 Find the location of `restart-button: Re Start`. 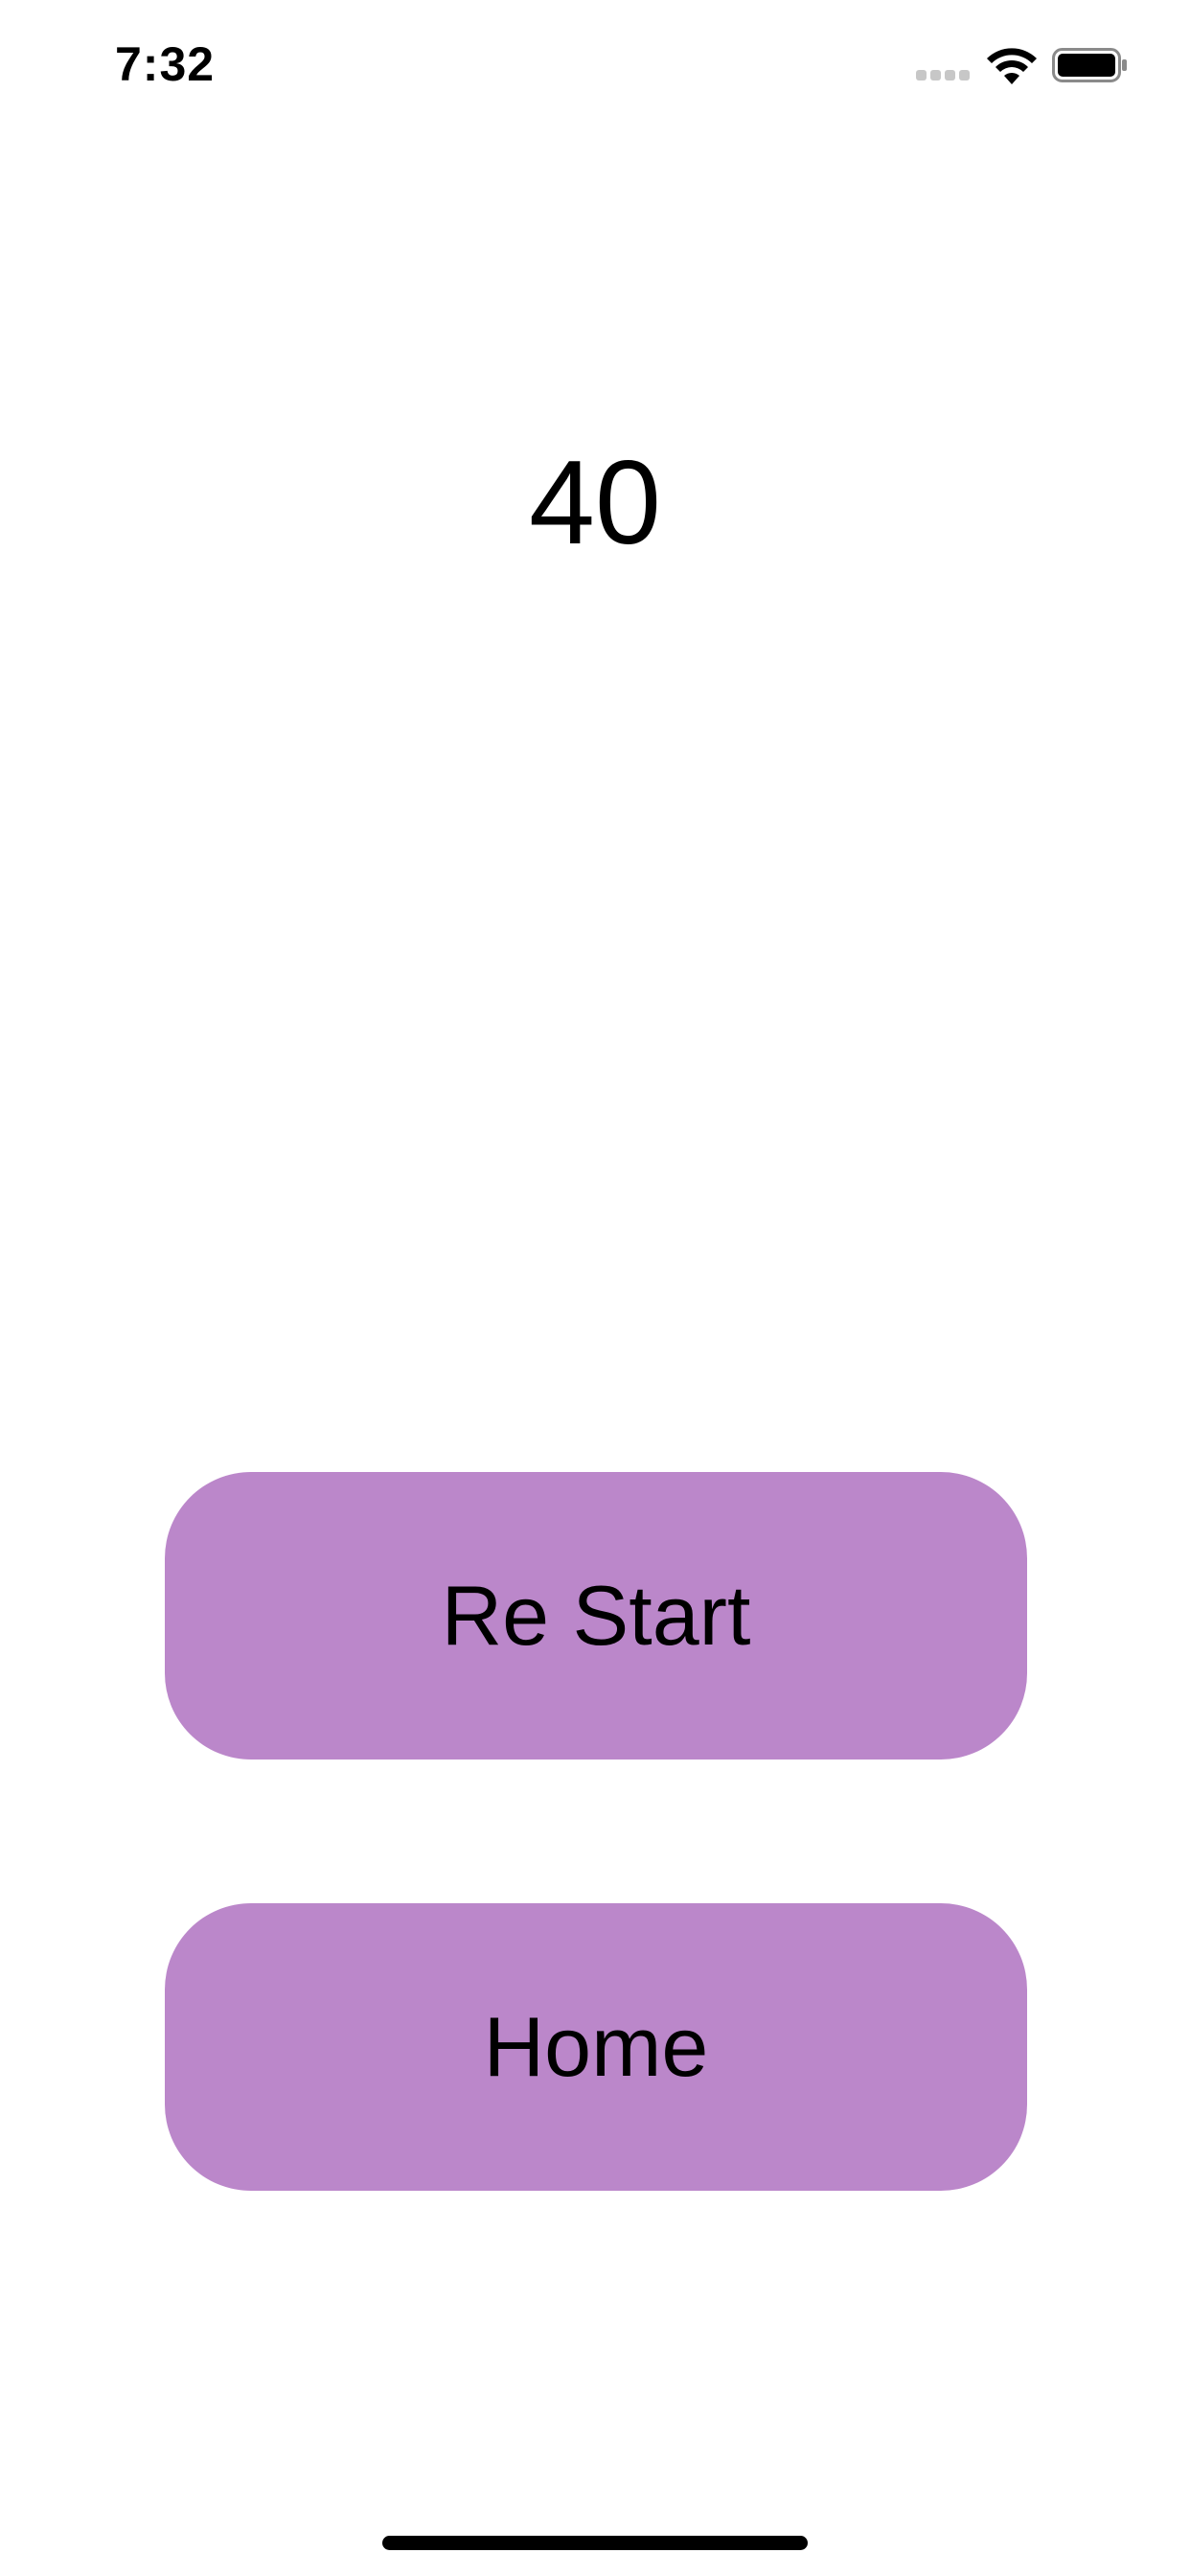

restart-button: Re Start is located at coordinates (596, 1616).